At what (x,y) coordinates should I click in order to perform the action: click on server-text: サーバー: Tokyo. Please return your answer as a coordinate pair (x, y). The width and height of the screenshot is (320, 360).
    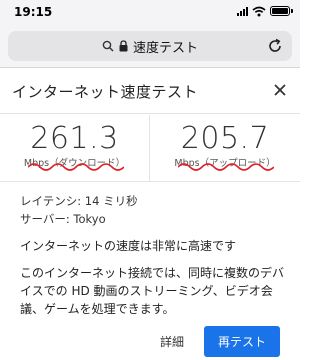
    Looking at the image, I should click on (63, 219).